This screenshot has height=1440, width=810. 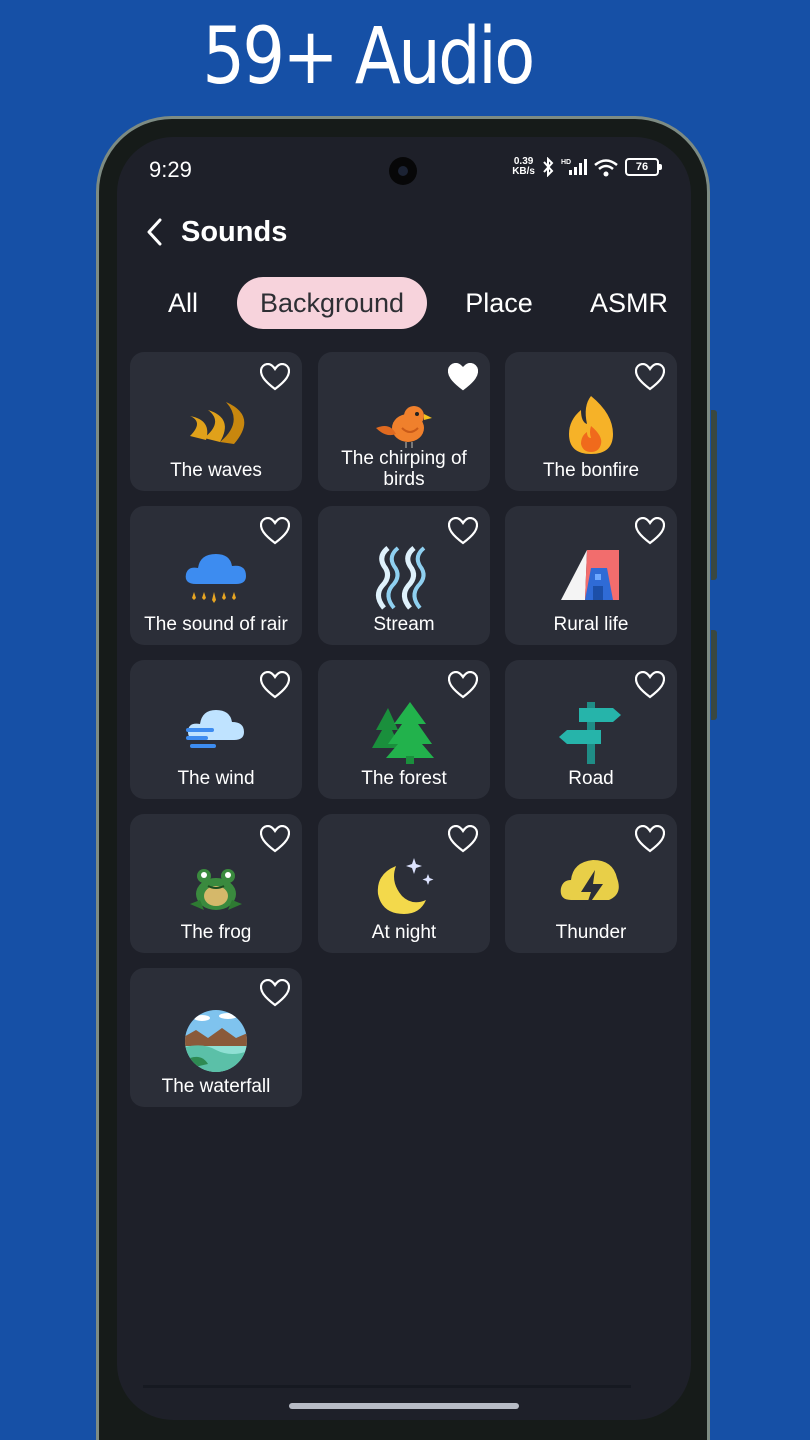 I want to click on sound-card-thunder: Thunder, so click(x=591, y=883).